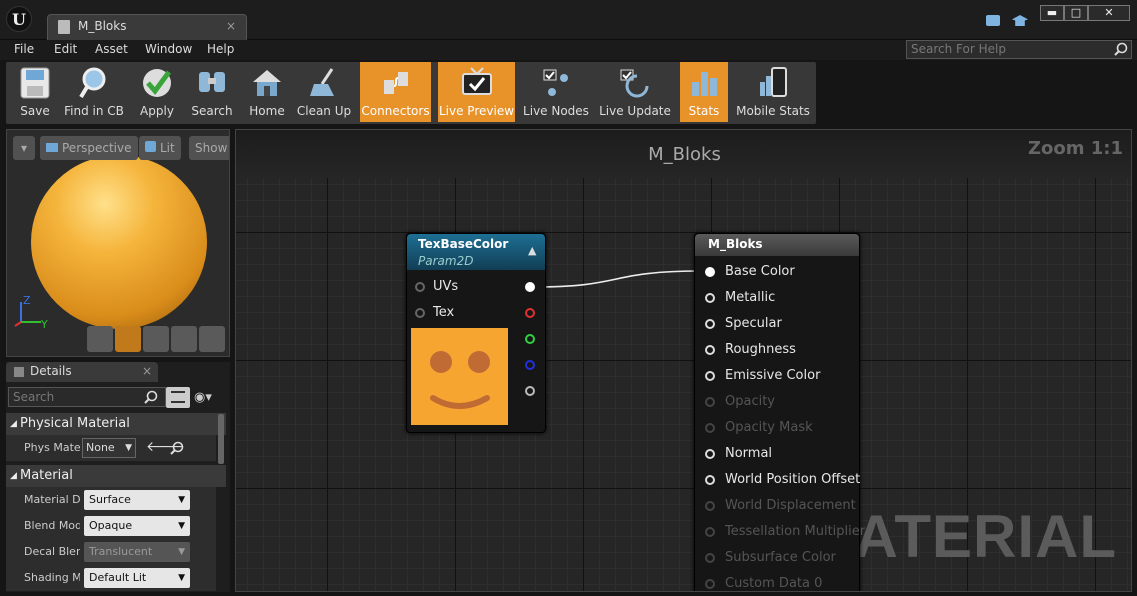 The height and width of the screenshot is (596, 1137). I want to click on live-preview-label: Live Preview, so click(476, 111).